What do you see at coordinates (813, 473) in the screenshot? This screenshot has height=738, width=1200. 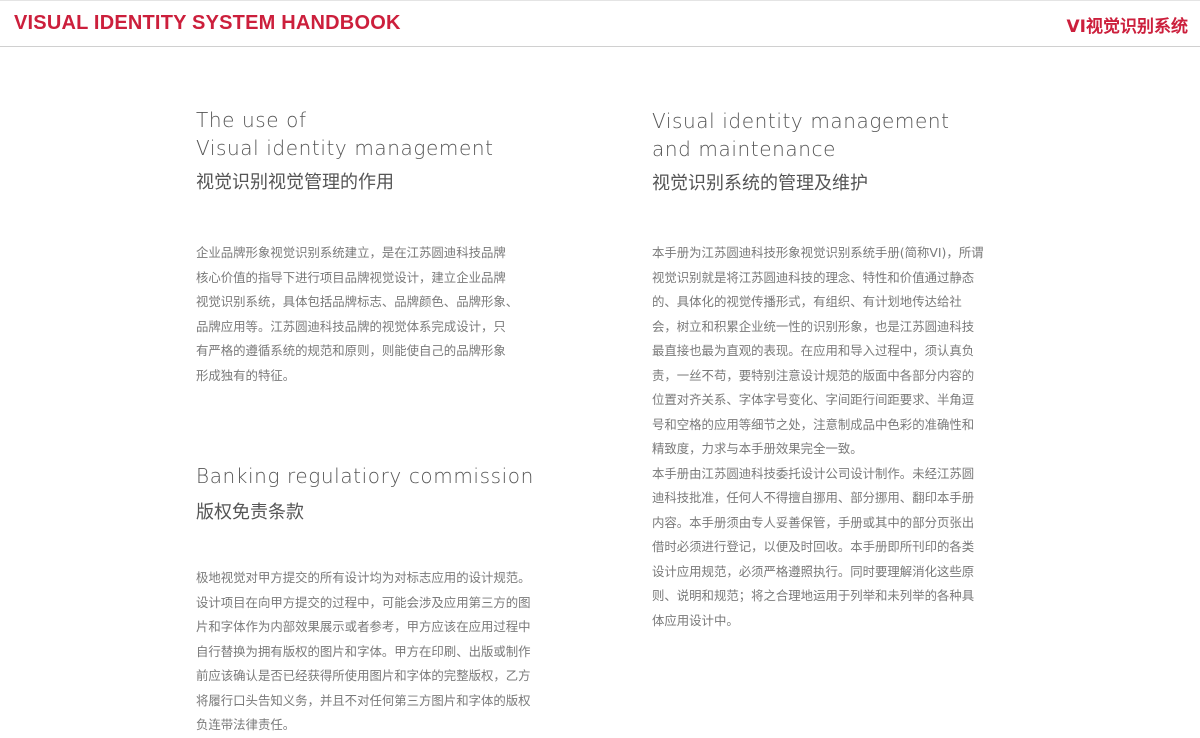 I see `body-line: 本手册由江苏圆迪科技委托设计公司设计制作。未经江苏圆` at bounding box center [813, 473].